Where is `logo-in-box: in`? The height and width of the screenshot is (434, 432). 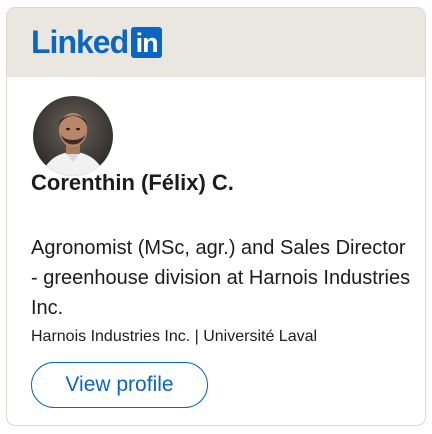 logo-in-box: in is located at coordinates (147, 42).